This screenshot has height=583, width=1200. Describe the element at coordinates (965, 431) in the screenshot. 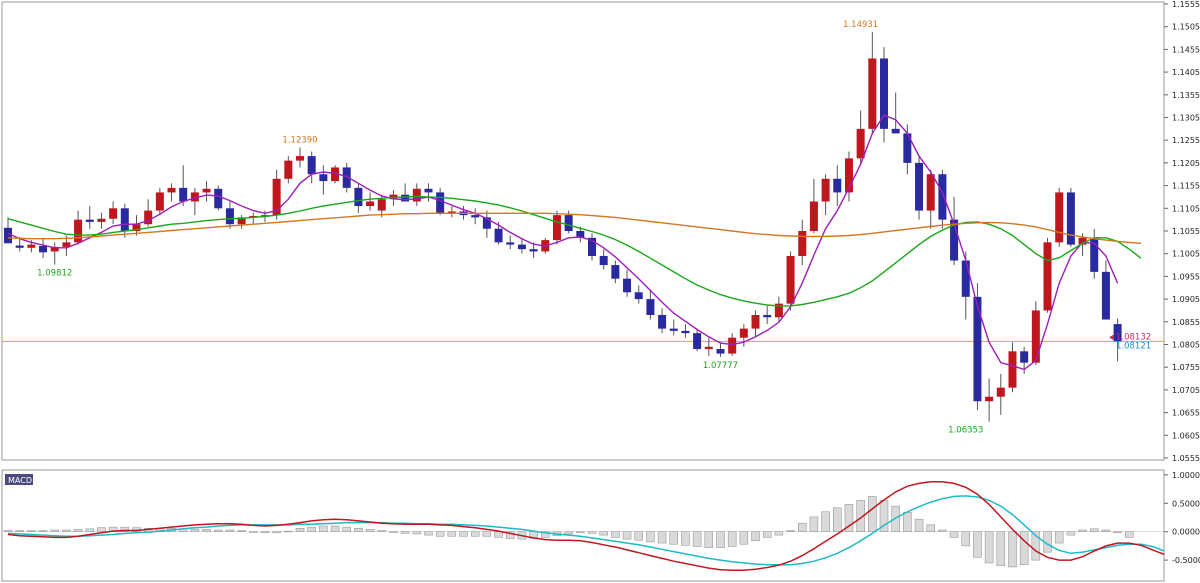

I see `extreme-price-label: 1.06353` at that location.